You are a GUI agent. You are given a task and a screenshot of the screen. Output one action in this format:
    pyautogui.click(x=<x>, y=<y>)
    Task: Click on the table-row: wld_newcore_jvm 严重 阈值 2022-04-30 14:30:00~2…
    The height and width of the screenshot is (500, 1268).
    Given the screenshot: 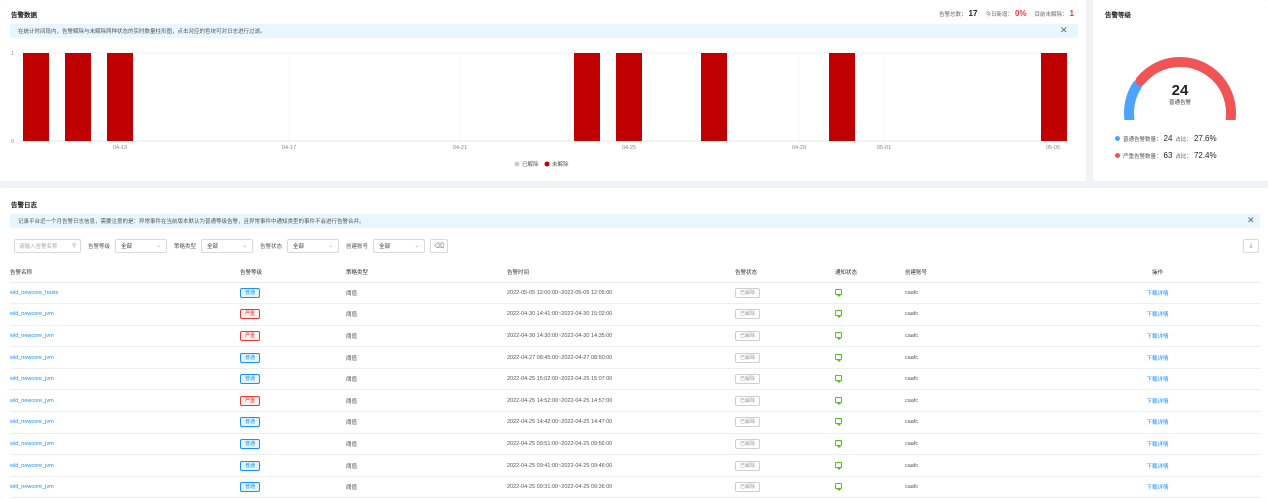 What is the action you would take?
    pyautogui.click(x=635, y=336)
    